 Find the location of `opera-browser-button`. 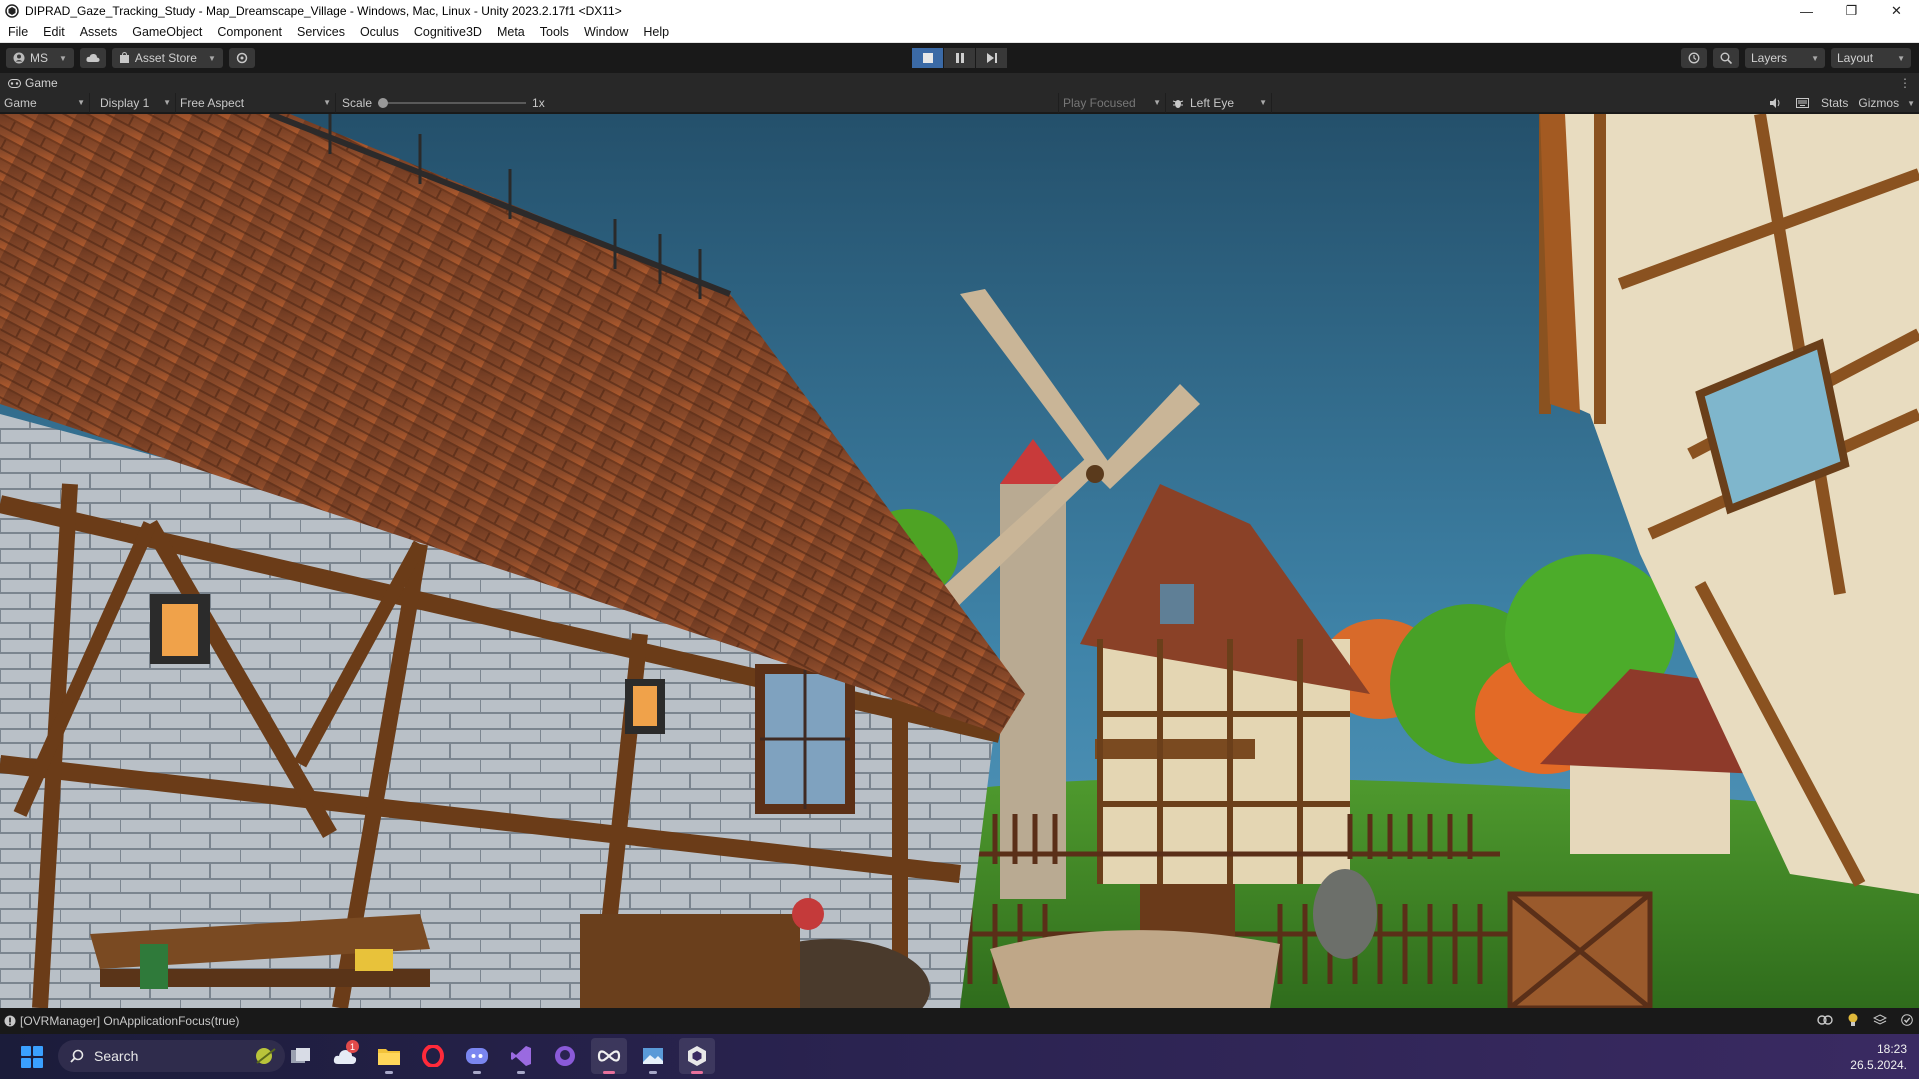

opera-browser-button is located at coordinates (433, 1056).